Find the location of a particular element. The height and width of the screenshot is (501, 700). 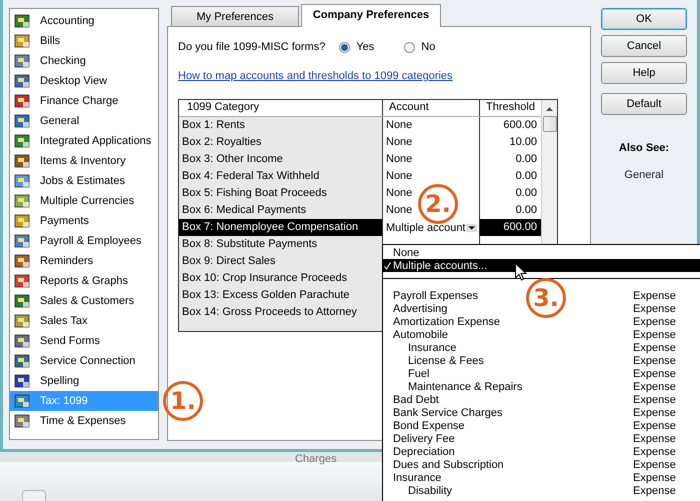

account-name: Advertising is located at coordinates (420, 308).